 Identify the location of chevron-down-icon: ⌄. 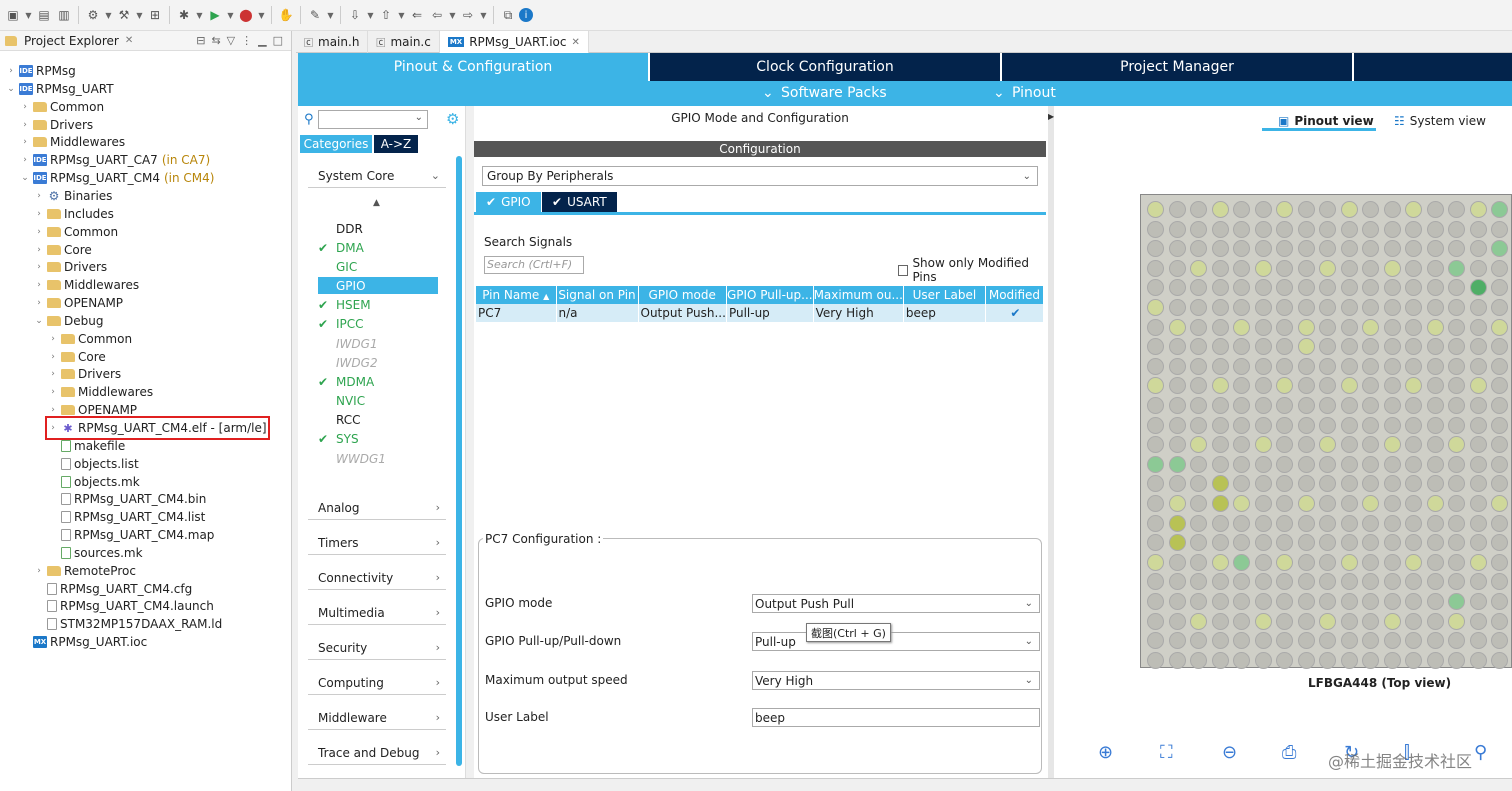
(25, 178).